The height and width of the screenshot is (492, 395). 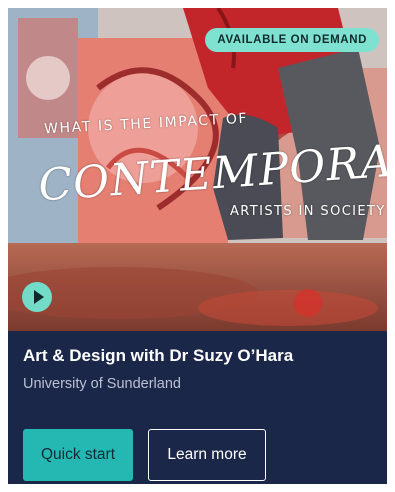 I want to click on availability-badge: AVAILABLE ON DEMAND, so click(x=292, y=40).